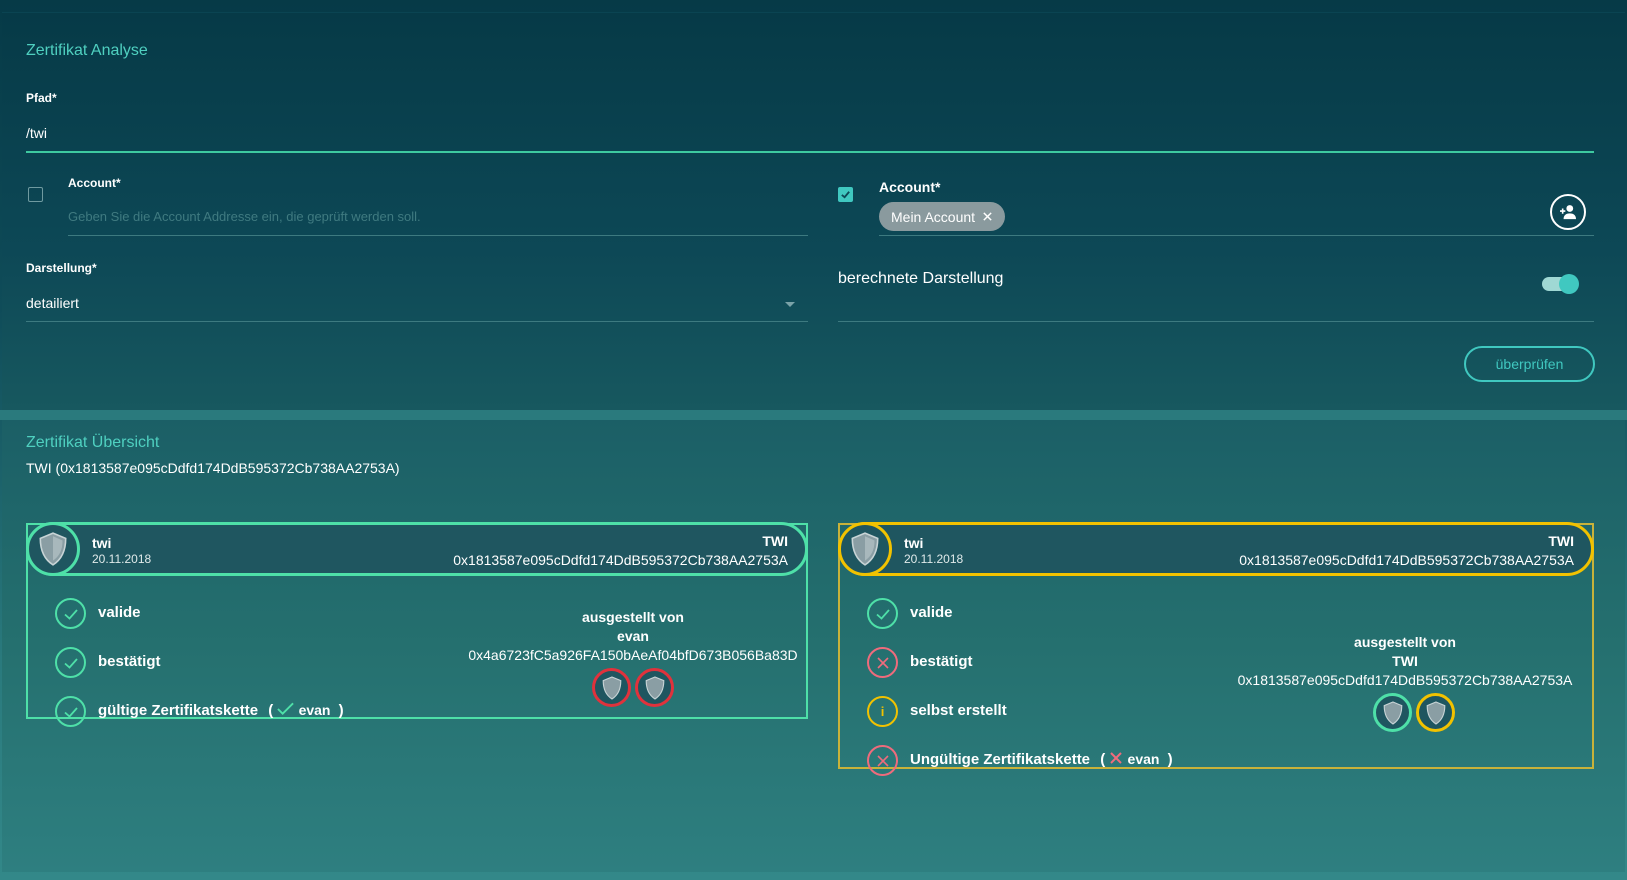 The image size is (1627, 880). I want to click on check-button: überprüfen, so click(1529, 364).